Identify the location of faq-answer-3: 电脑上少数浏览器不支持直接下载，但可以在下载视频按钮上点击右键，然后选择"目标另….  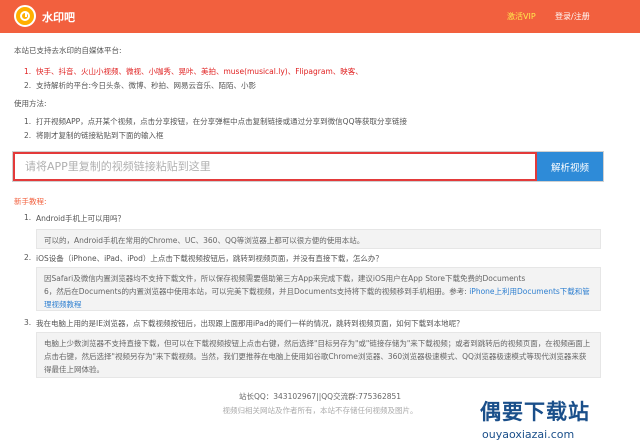
(318, 355).